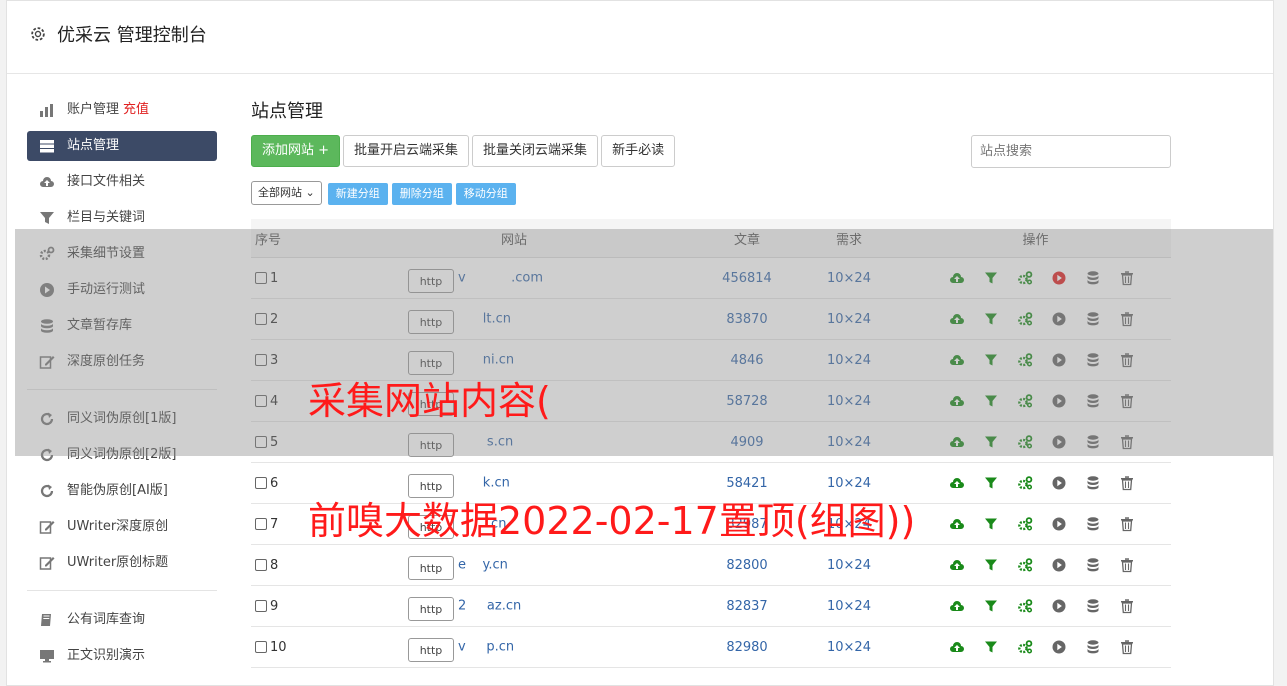 The image size is (1287, 686). I want to click on article-count-link: 82800, so click(746, 565).